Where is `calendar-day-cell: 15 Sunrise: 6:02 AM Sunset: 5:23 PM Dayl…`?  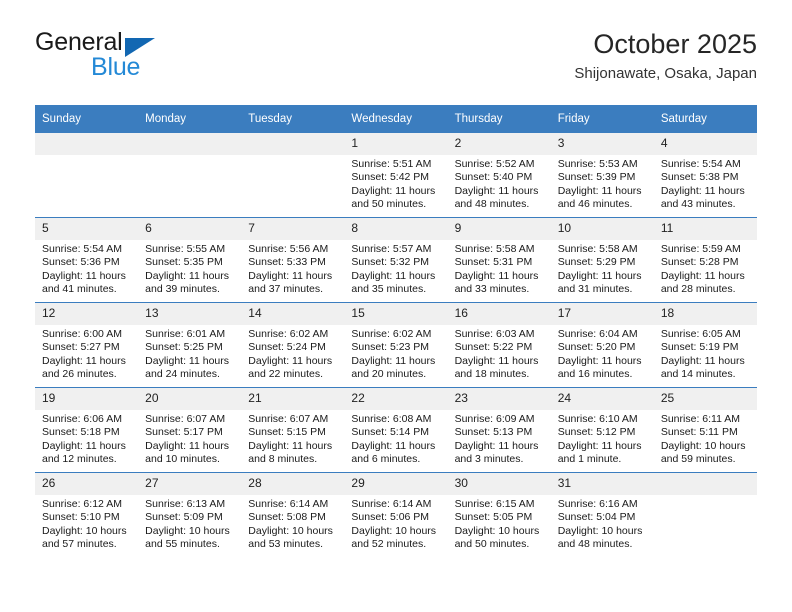 calendar-day-cell: 15 Sunrise: 6:02 AM Sunset: 5:23 PM Dayl… is located at coordinates (396, 345).